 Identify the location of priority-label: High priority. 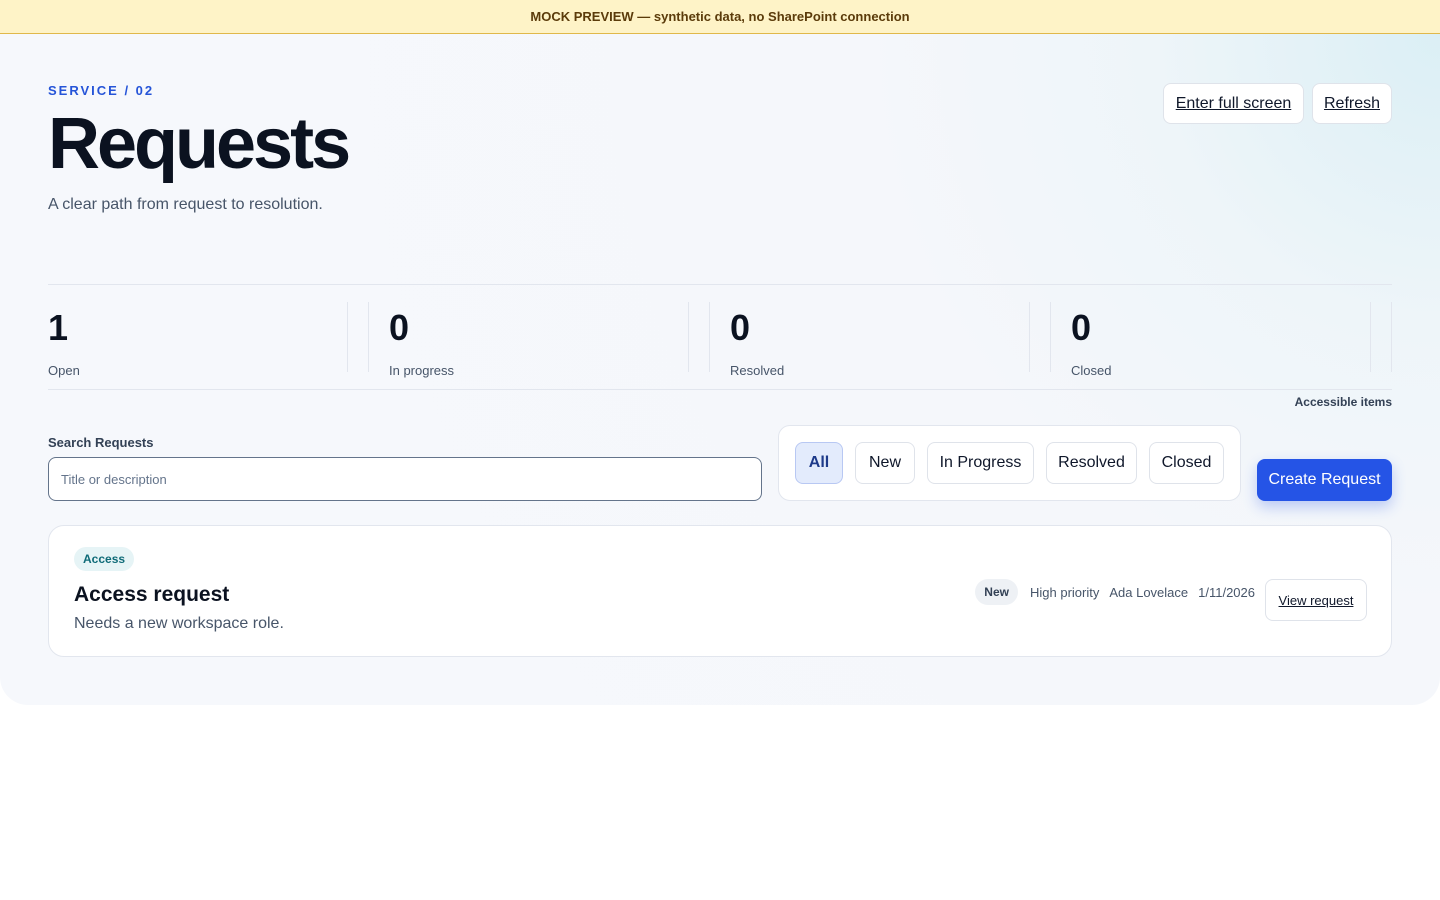
(1064, 592).